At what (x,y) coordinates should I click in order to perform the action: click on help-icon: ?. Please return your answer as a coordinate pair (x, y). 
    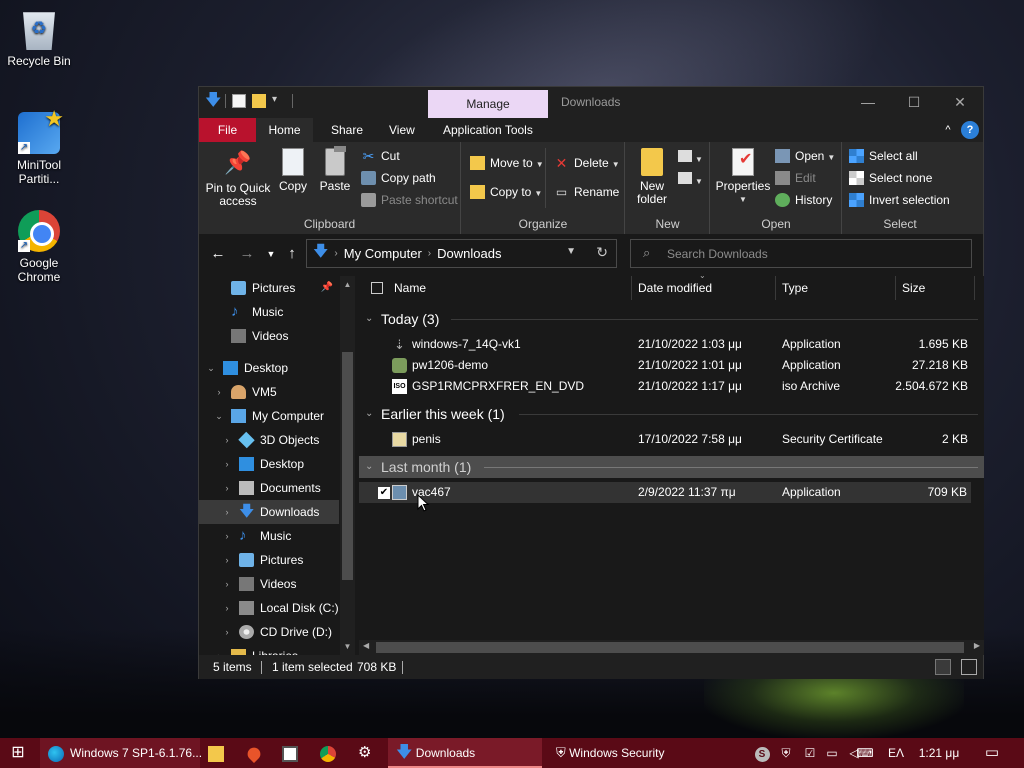
    Looking at the image, I should click on (970, 130).